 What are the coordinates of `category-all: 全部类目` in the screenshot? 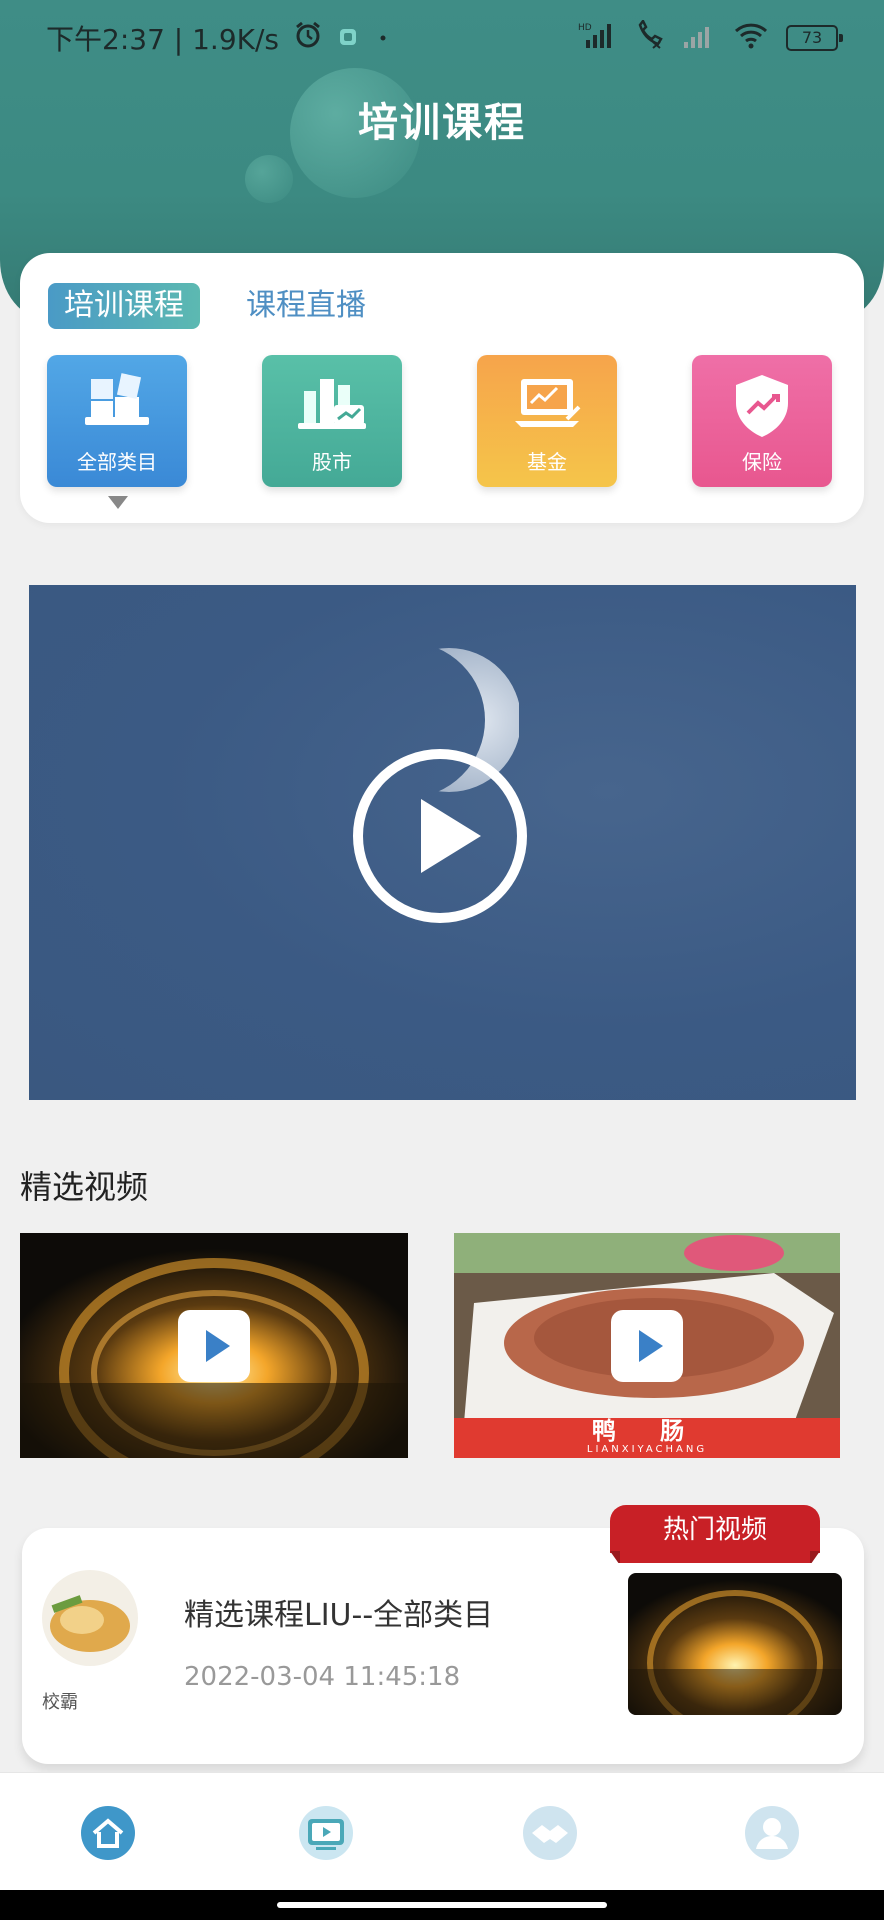 It's located at (117, 421).